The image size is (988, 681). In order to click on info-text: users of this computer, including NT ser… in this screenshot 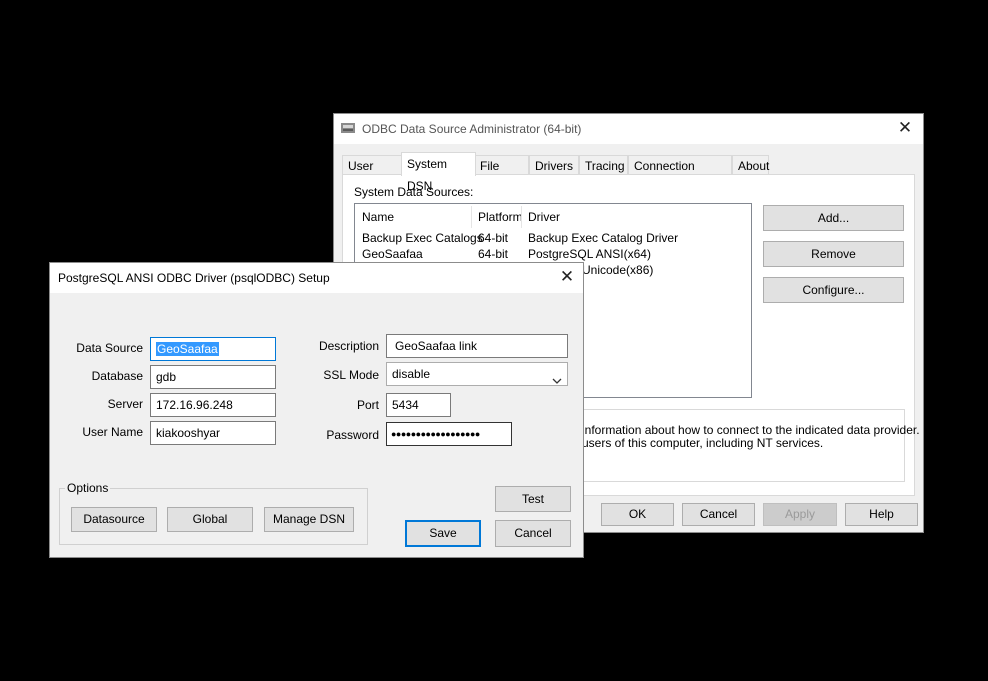, I will do `click(703, 443)`.